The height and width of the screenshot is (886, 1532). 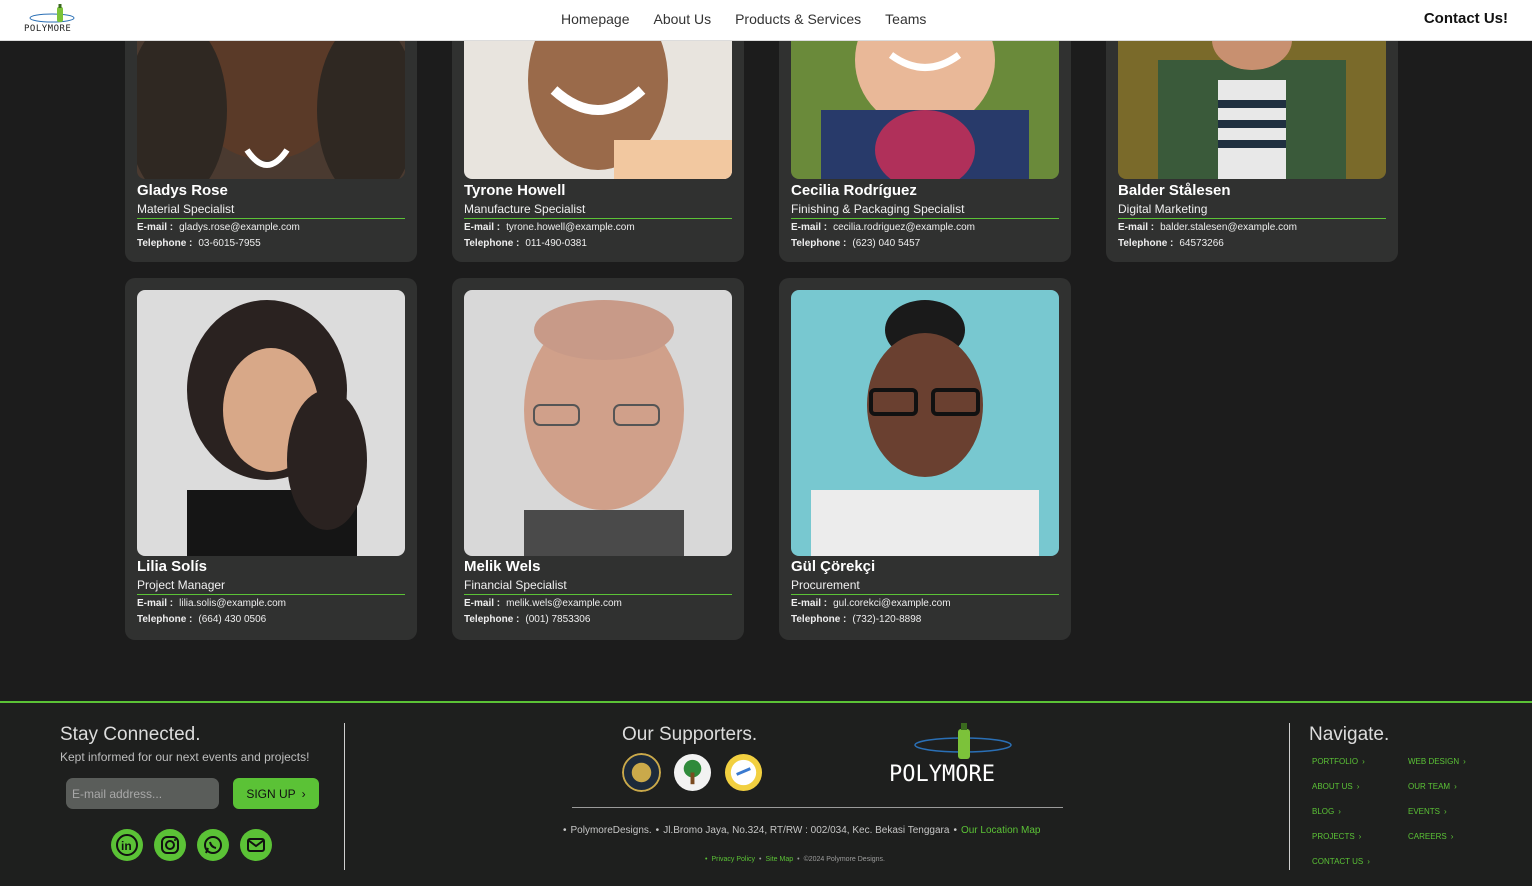 What do you see at coordinates (854, 190) in the screenshot?
I see `member-name: Cecilia Rodríguez` at bounding box center [854, 190].